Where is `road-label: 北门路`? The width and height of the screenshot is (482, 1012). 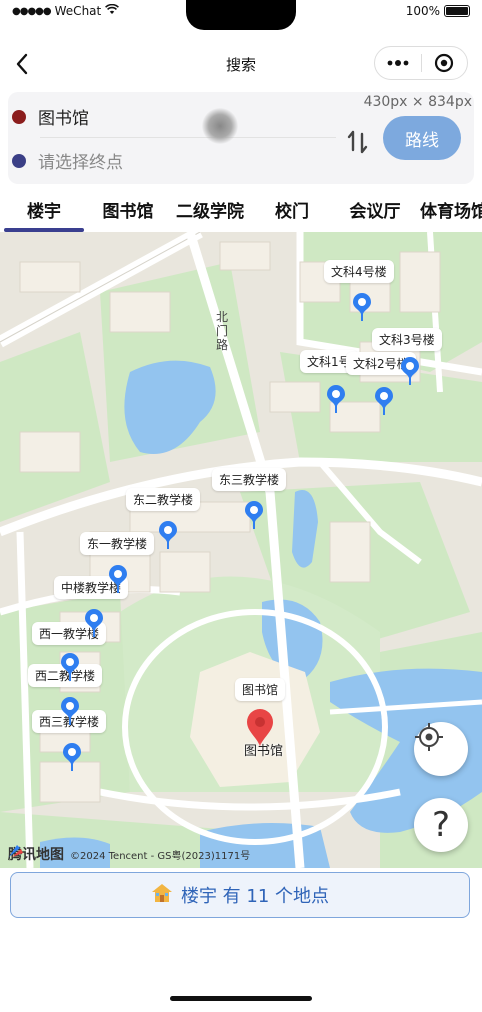
road-label: 北门路 is located at coordinates (222, 331).